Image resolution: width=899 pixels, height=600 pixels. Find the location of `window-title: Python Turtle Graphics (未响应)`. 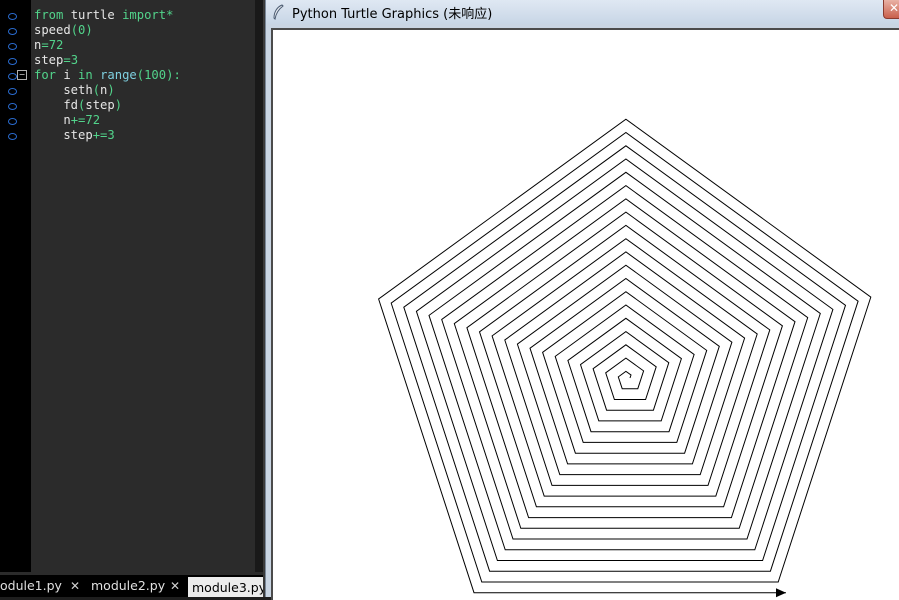

window-title: Python Turtle Graphics (未响应) is located at coordinates (392, 14).